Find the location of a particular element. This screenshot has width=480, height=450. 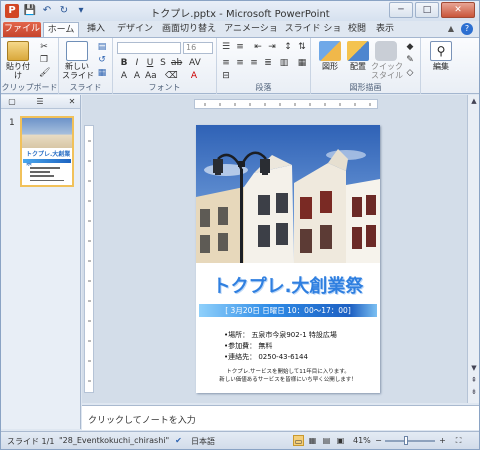

shapes-button: 図形 is located at coordinates (330, 56).